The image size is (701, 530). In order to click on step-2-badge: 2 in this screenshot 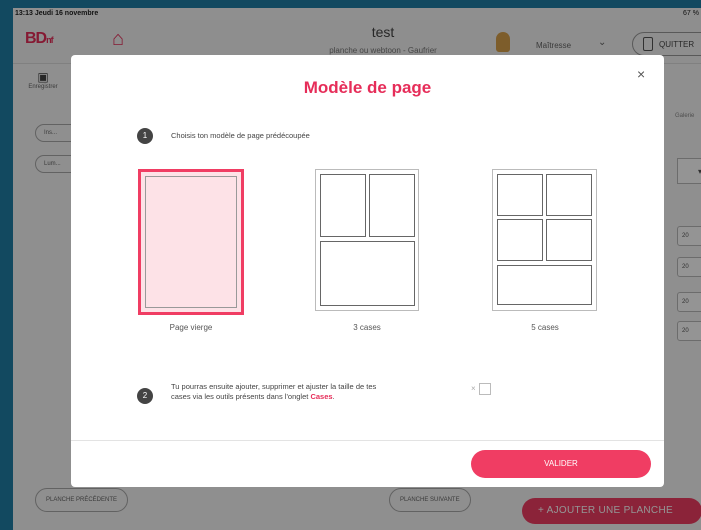, I will do `click(145, 396)`.